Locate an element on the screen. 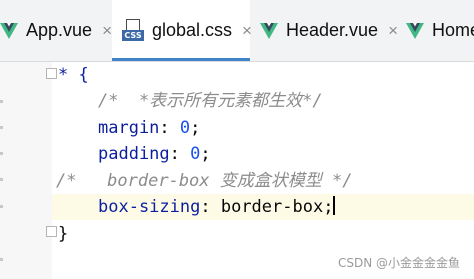 Image resolution: width=474 pixels, height=279 pixels. code-line: margin: 0; is located at coordinates (149, 128).